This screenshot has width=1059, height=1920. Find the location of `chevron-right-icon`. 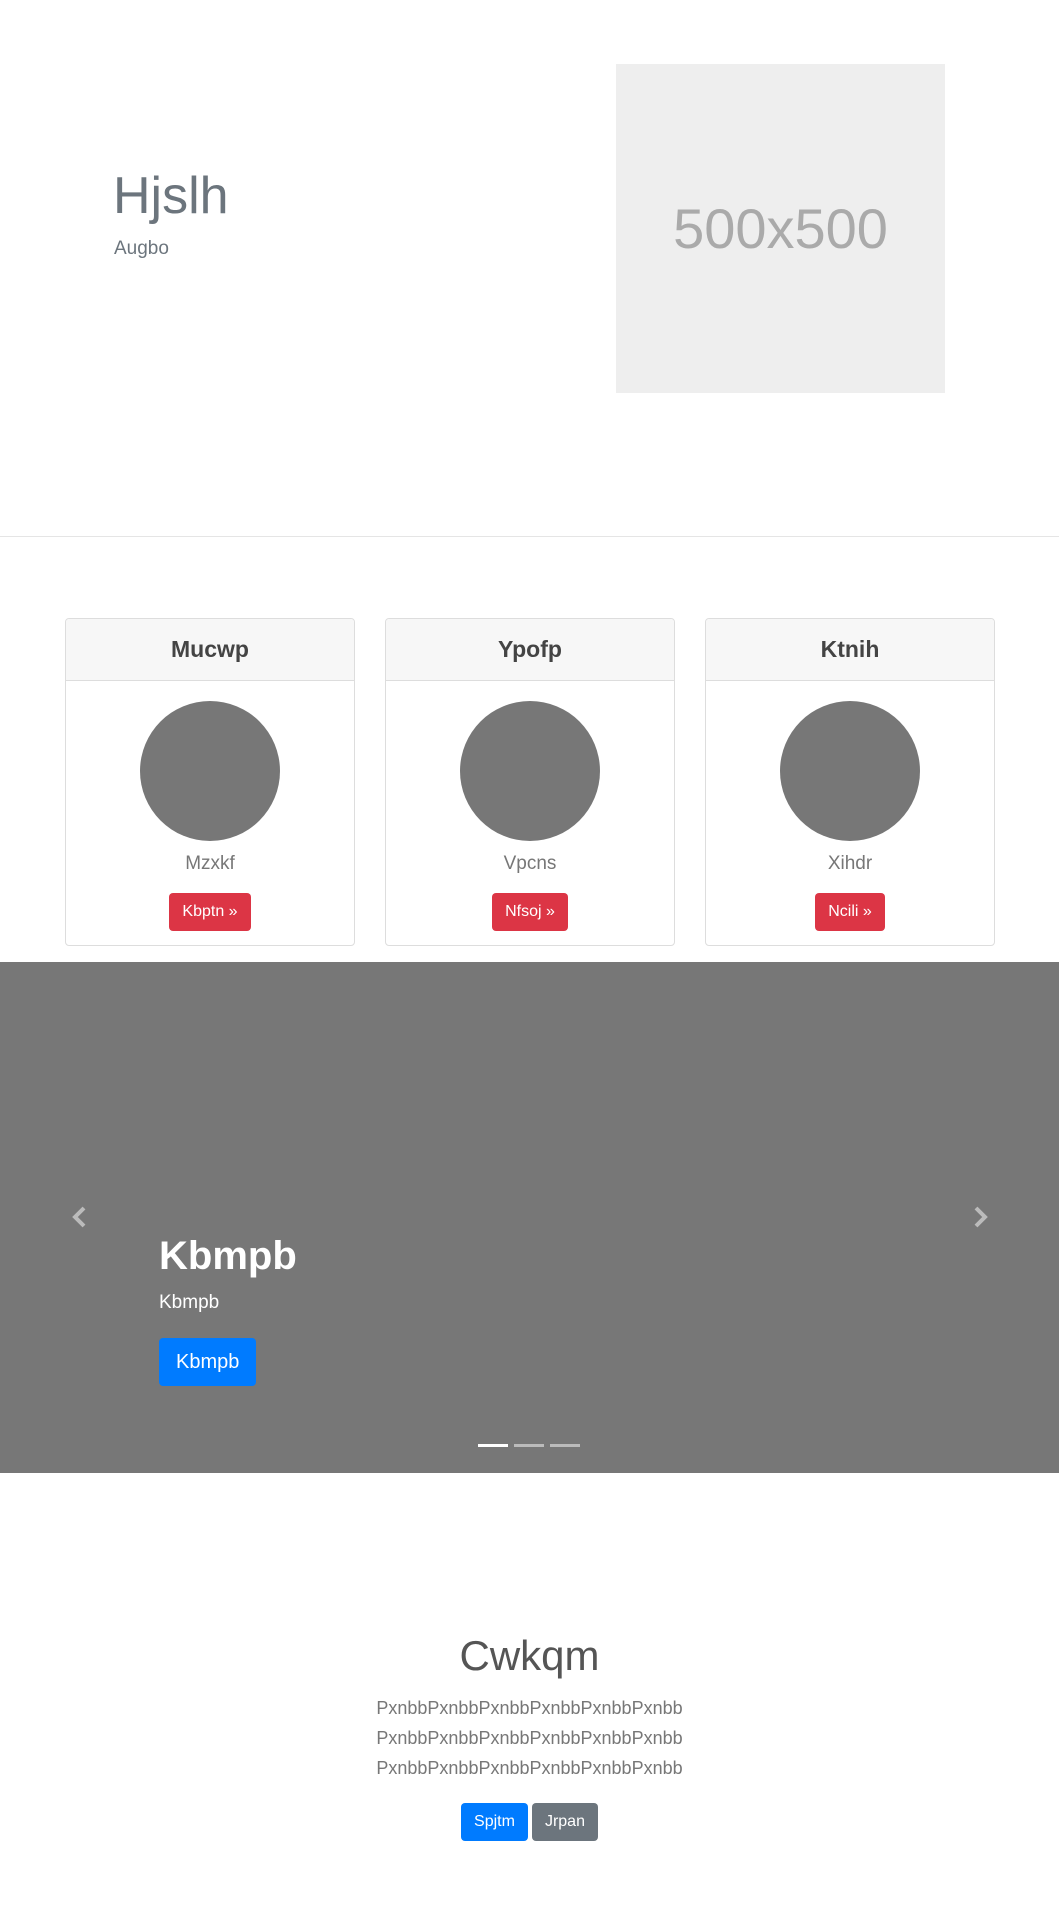

chevron-right-icon is located at coordinates (980, 1217).